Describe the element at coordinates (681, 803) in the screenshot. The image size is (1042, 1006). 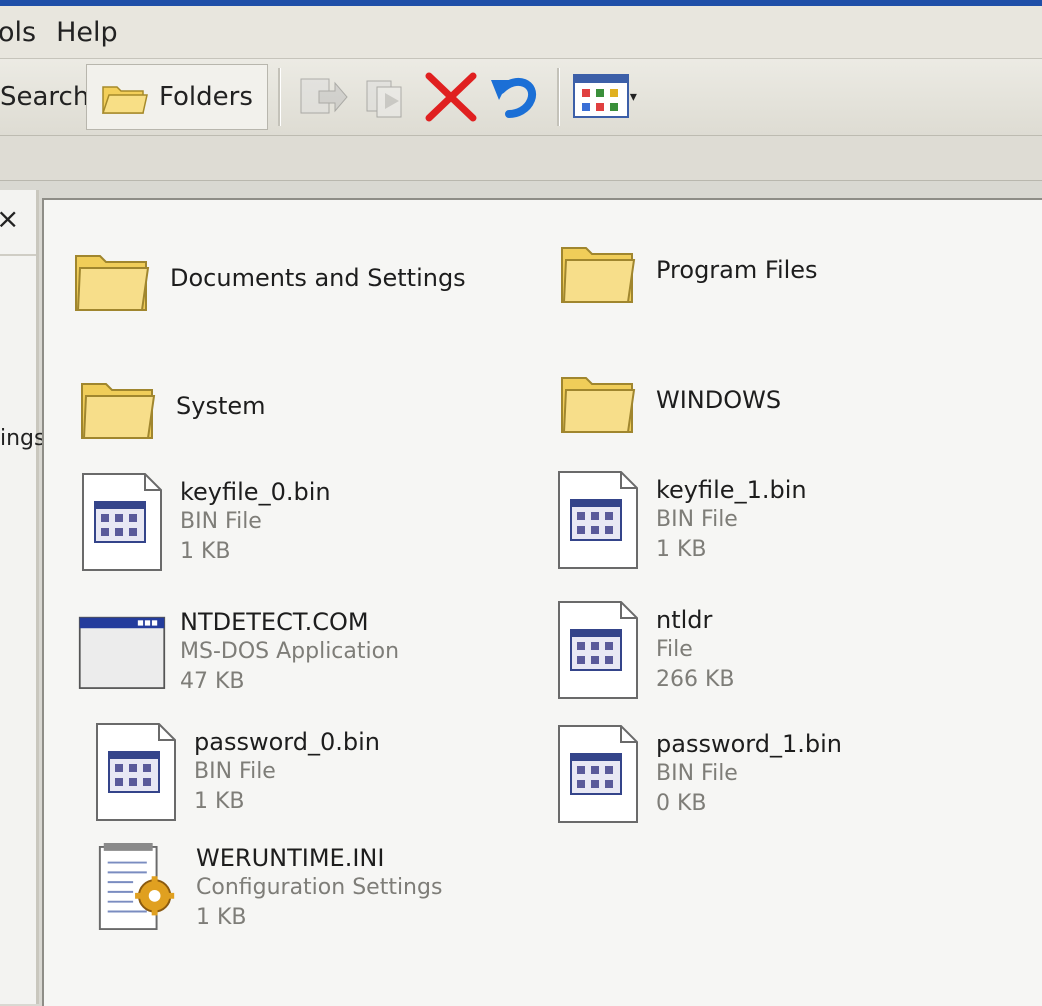
I see `item-size: 0 KB` at that location.